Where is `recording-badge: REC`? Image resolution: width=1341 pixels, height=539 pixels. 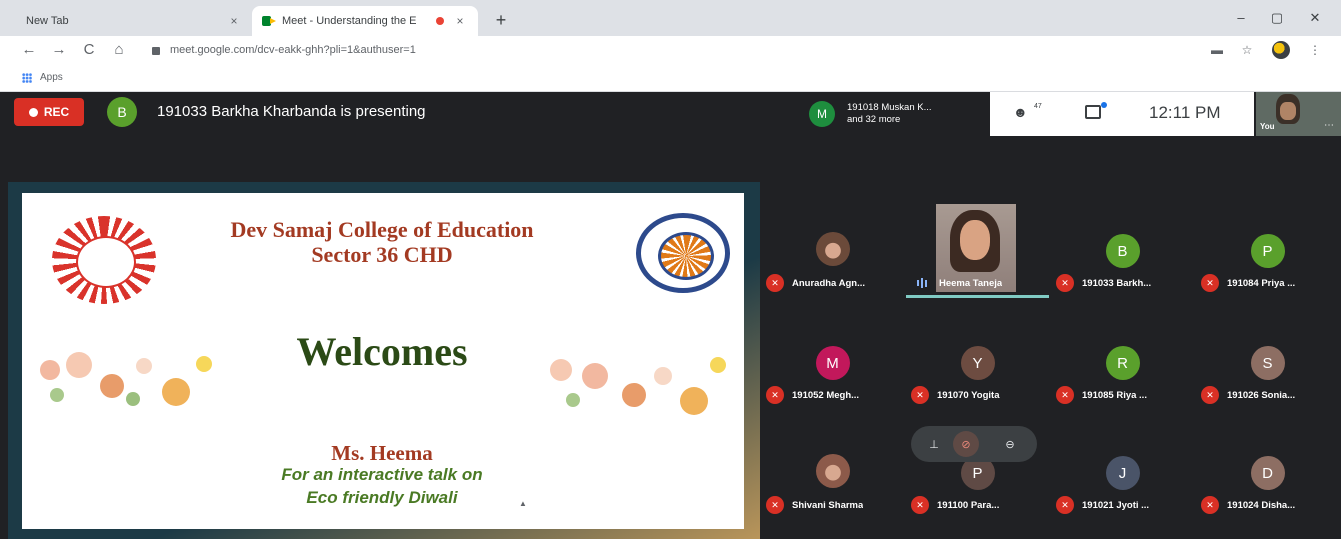 recording-badge: REC is located at coordinates (49, 112).